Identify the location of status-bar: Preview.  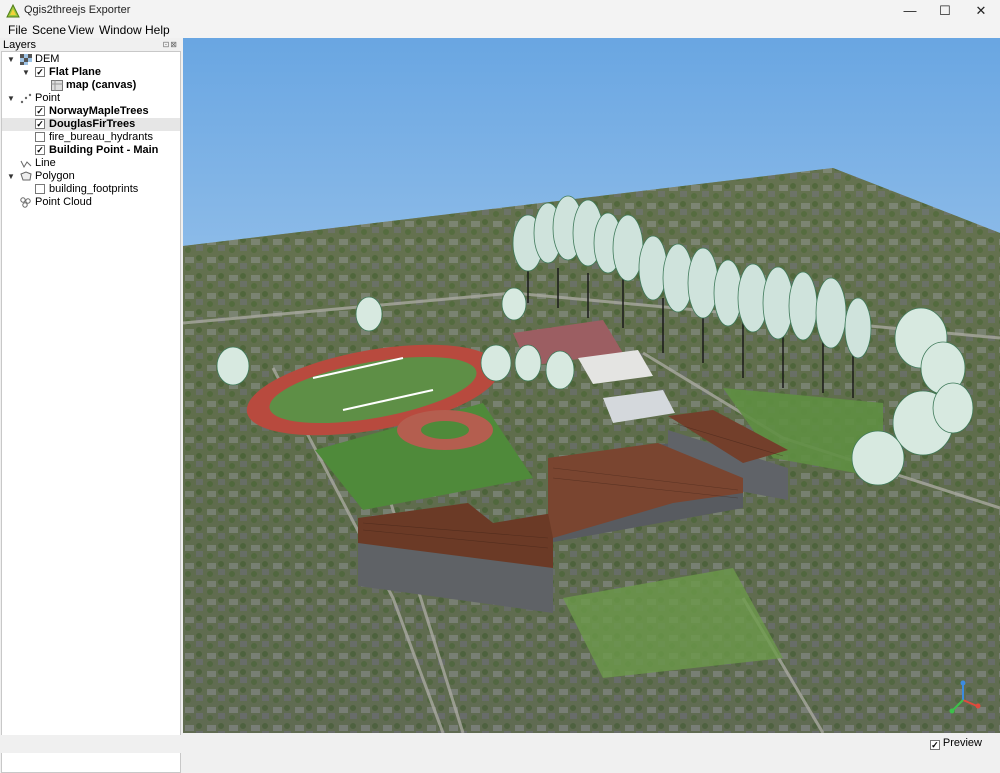
(500, 744).